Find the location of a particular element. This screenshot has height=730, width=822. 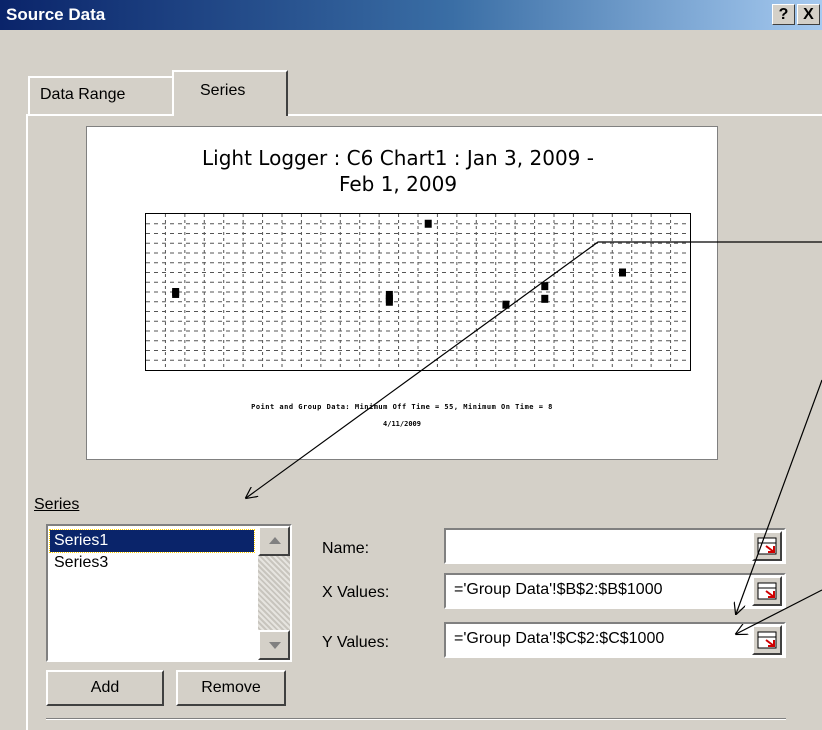

arrow-down-icon is located at coordinates (275, 645).